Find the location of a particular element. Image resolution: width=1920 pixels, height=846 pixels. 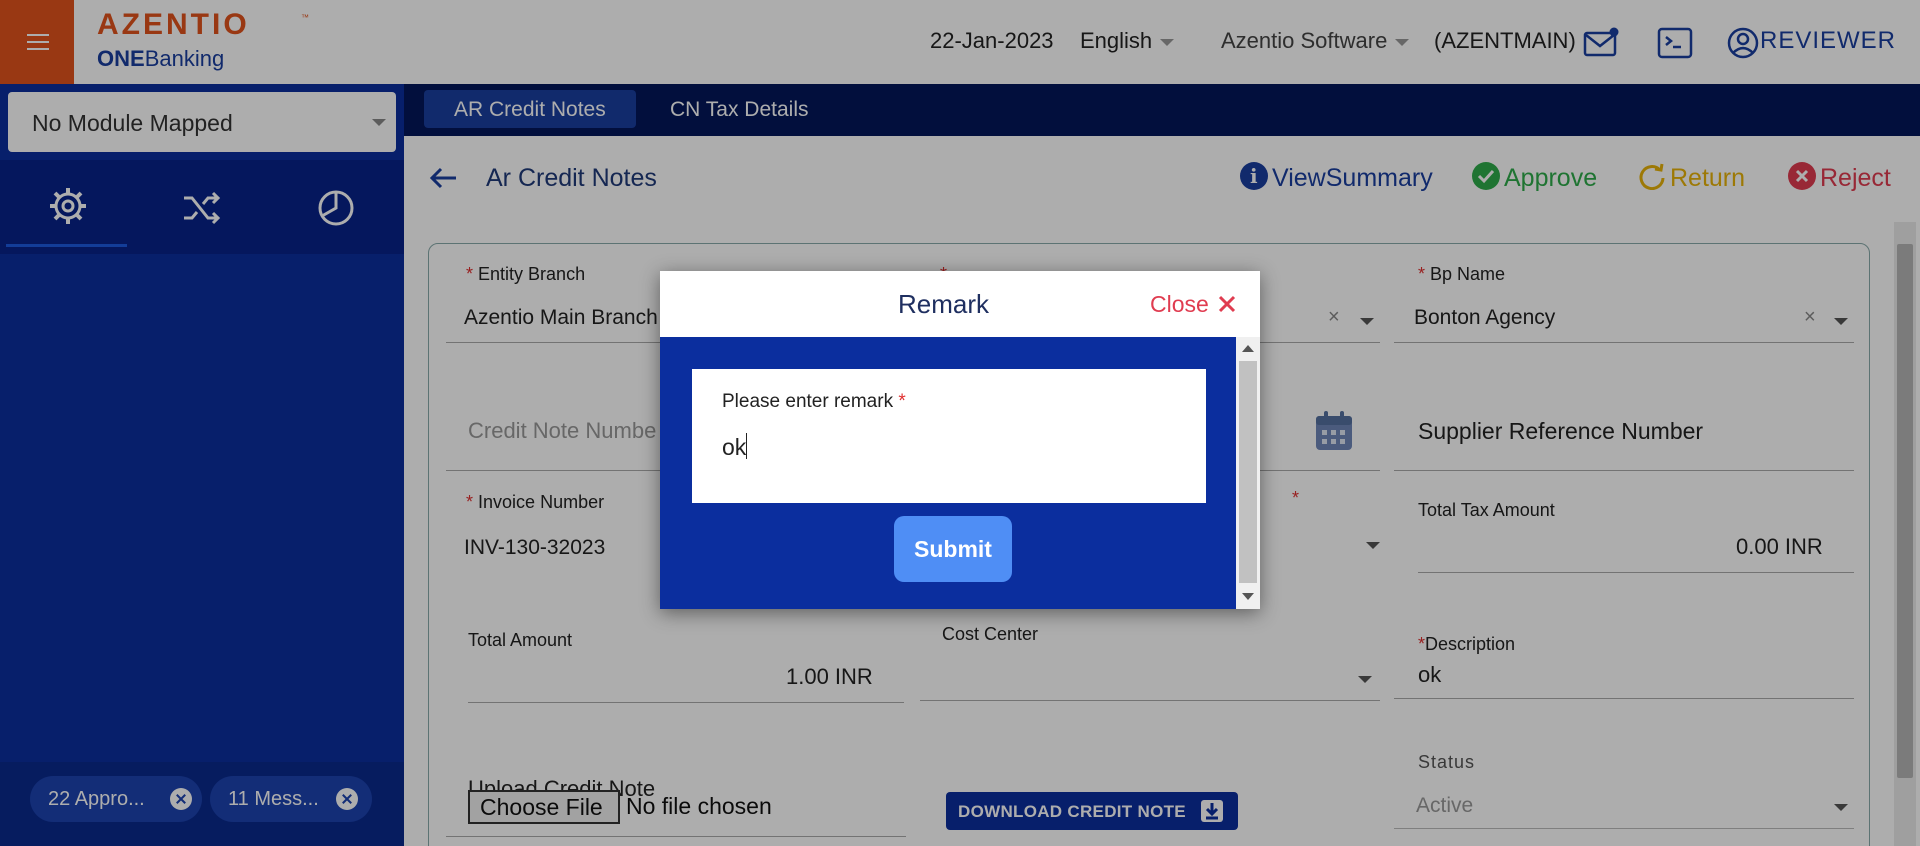

remark-label: Please enter remark * is located at coordinates (814, 401).